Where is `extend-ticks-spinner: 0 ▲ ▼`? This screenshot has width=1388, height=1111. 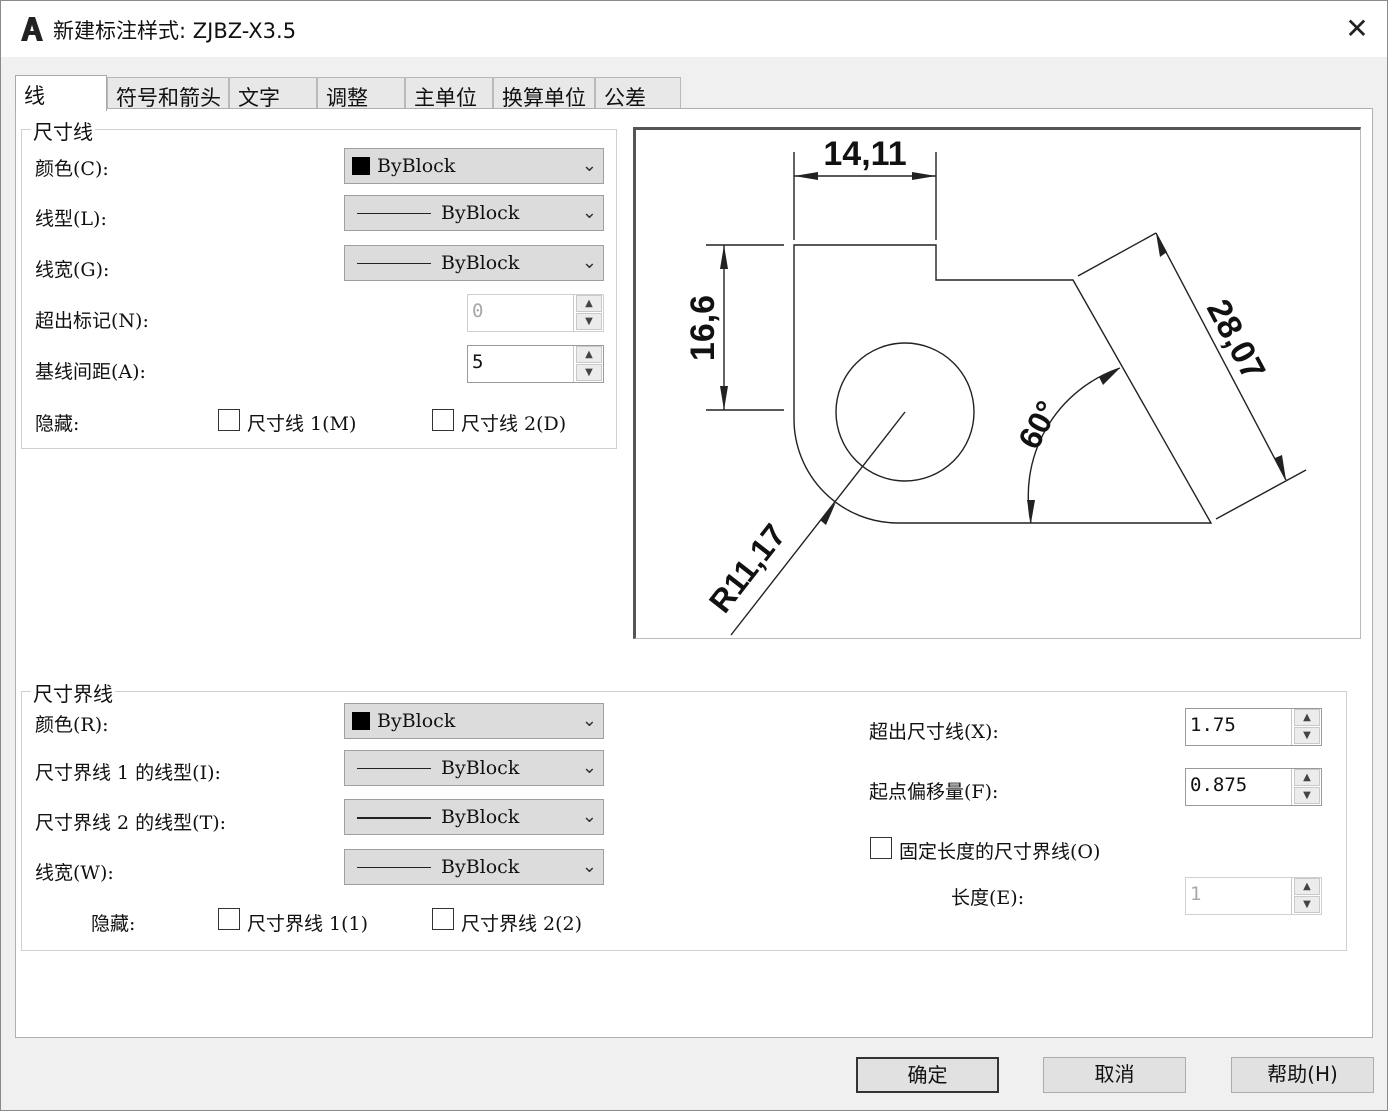
extend-ticks-spinner: 0 ▲ ▼ is located at coordinates (535, 313).